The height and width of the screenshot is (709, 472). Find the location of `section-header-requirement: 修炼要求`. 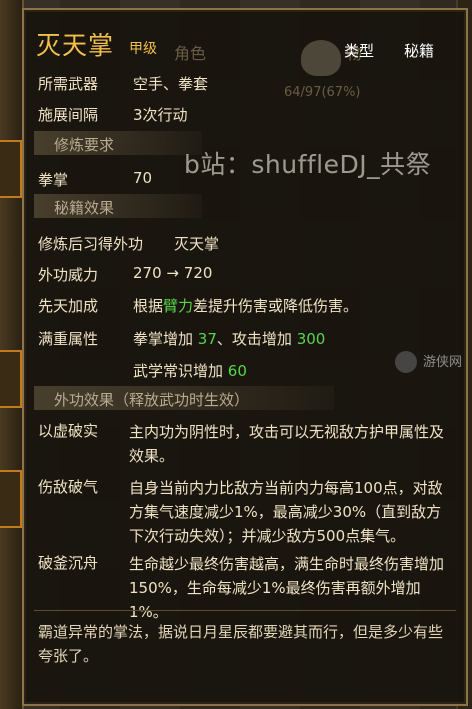

section-header-requirement: 修炼要求 is located at coordinates (118, 143).